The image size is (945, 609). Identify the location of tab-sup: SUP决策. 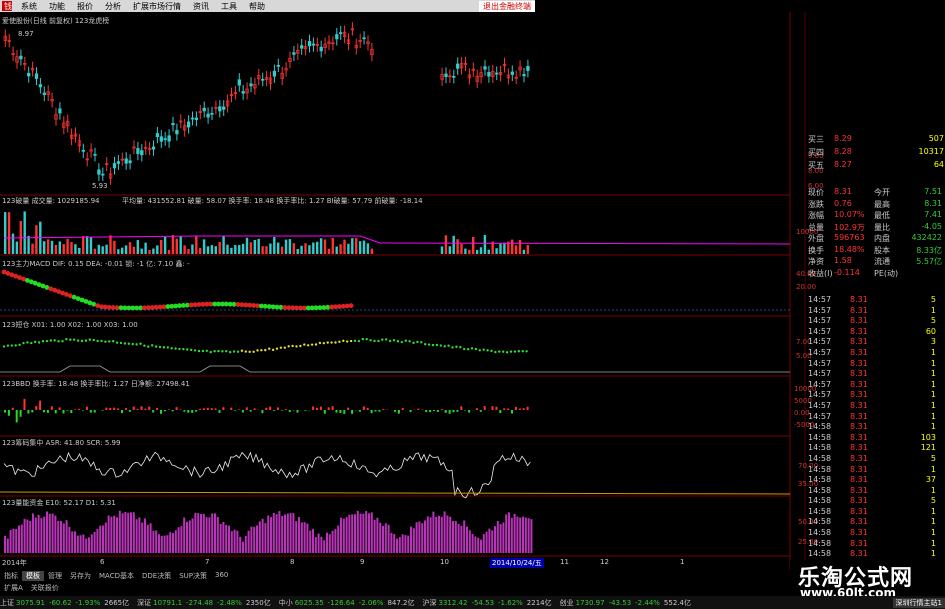
(193, 576).